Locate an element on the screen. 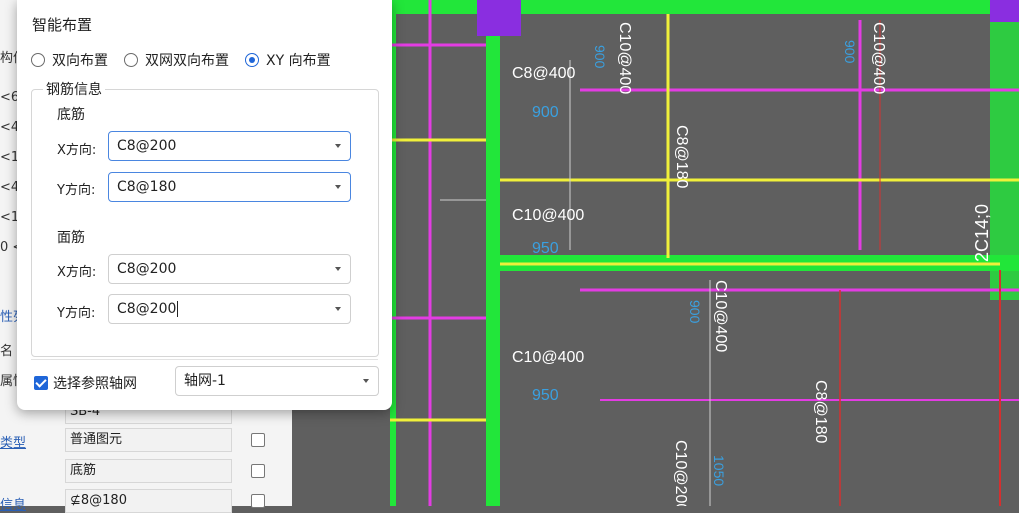  top-x-combo: C8@200 is located at coordinates (229, 269).